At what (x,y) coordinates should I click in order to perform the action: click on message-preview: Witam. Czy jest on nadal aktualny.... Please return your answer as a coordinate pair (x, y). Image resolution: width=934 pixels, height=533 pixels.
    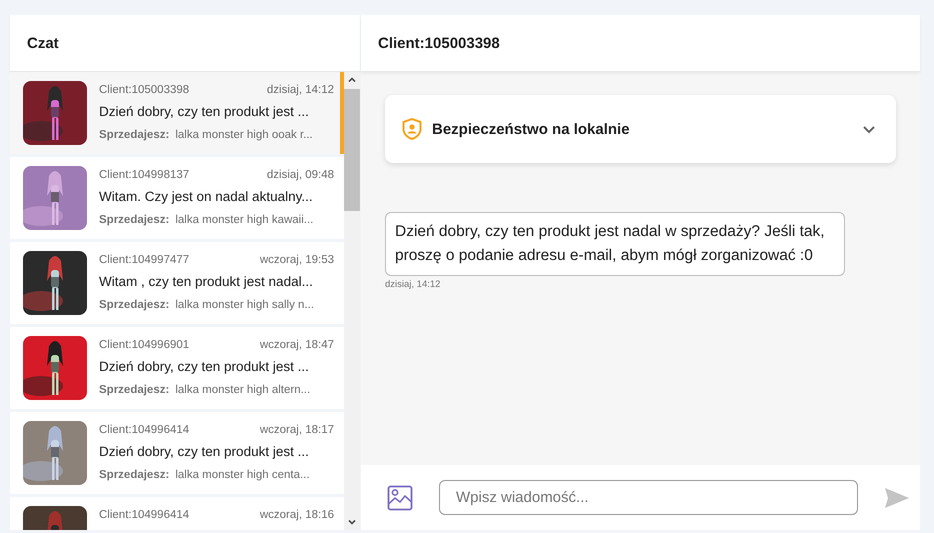
    Looking at the image, I should click on (206, 196).